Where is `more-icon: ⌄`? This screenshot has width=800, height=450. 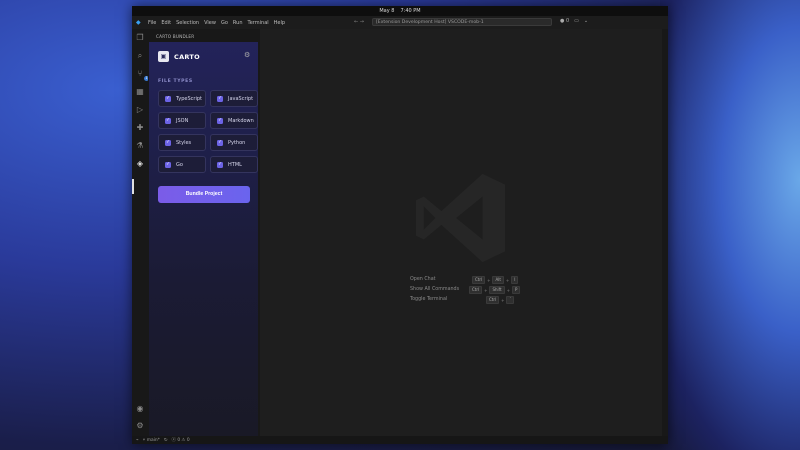 more-icon: ⌄ is located at coordinates (586, 21).